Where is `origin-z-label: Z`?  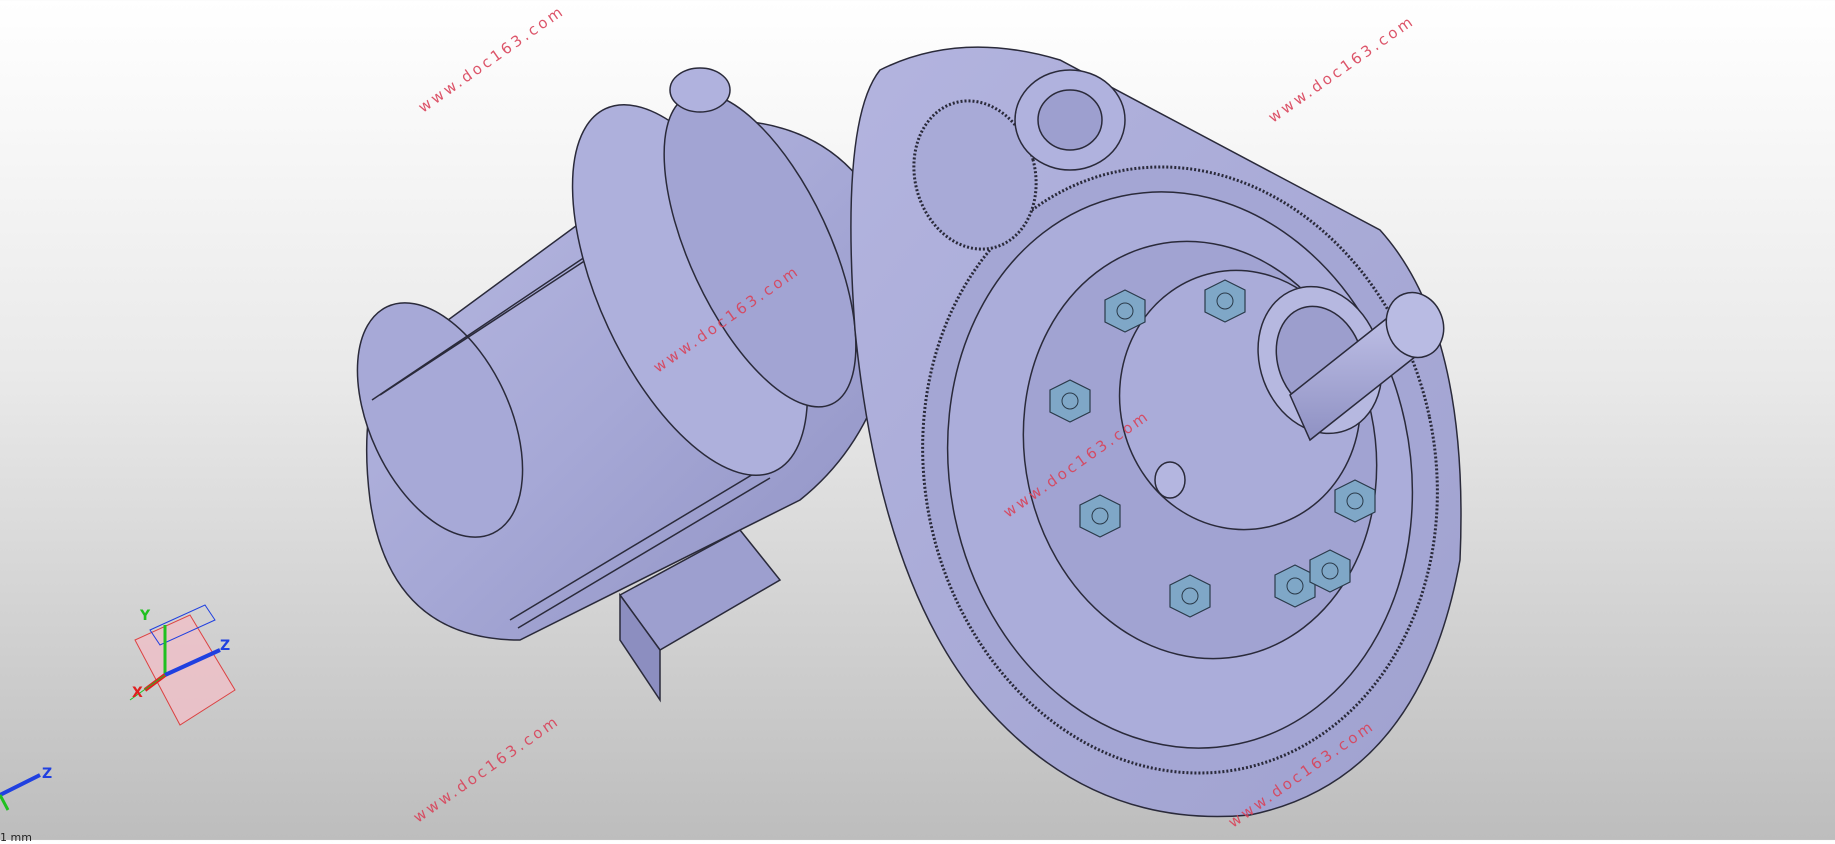 origin-z-label: Z is located at coordinates (47, 774).